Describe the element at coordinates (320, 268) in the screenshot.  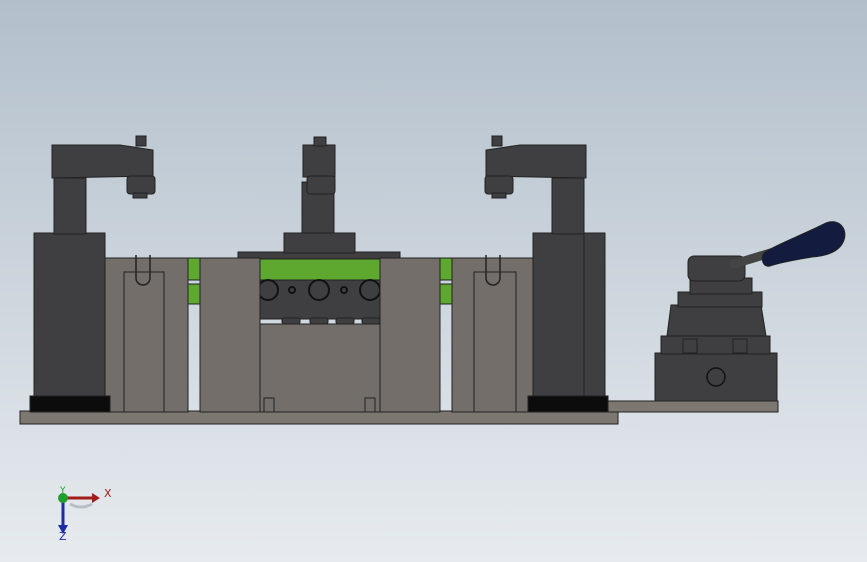
I see `green-plate-center` at that location.